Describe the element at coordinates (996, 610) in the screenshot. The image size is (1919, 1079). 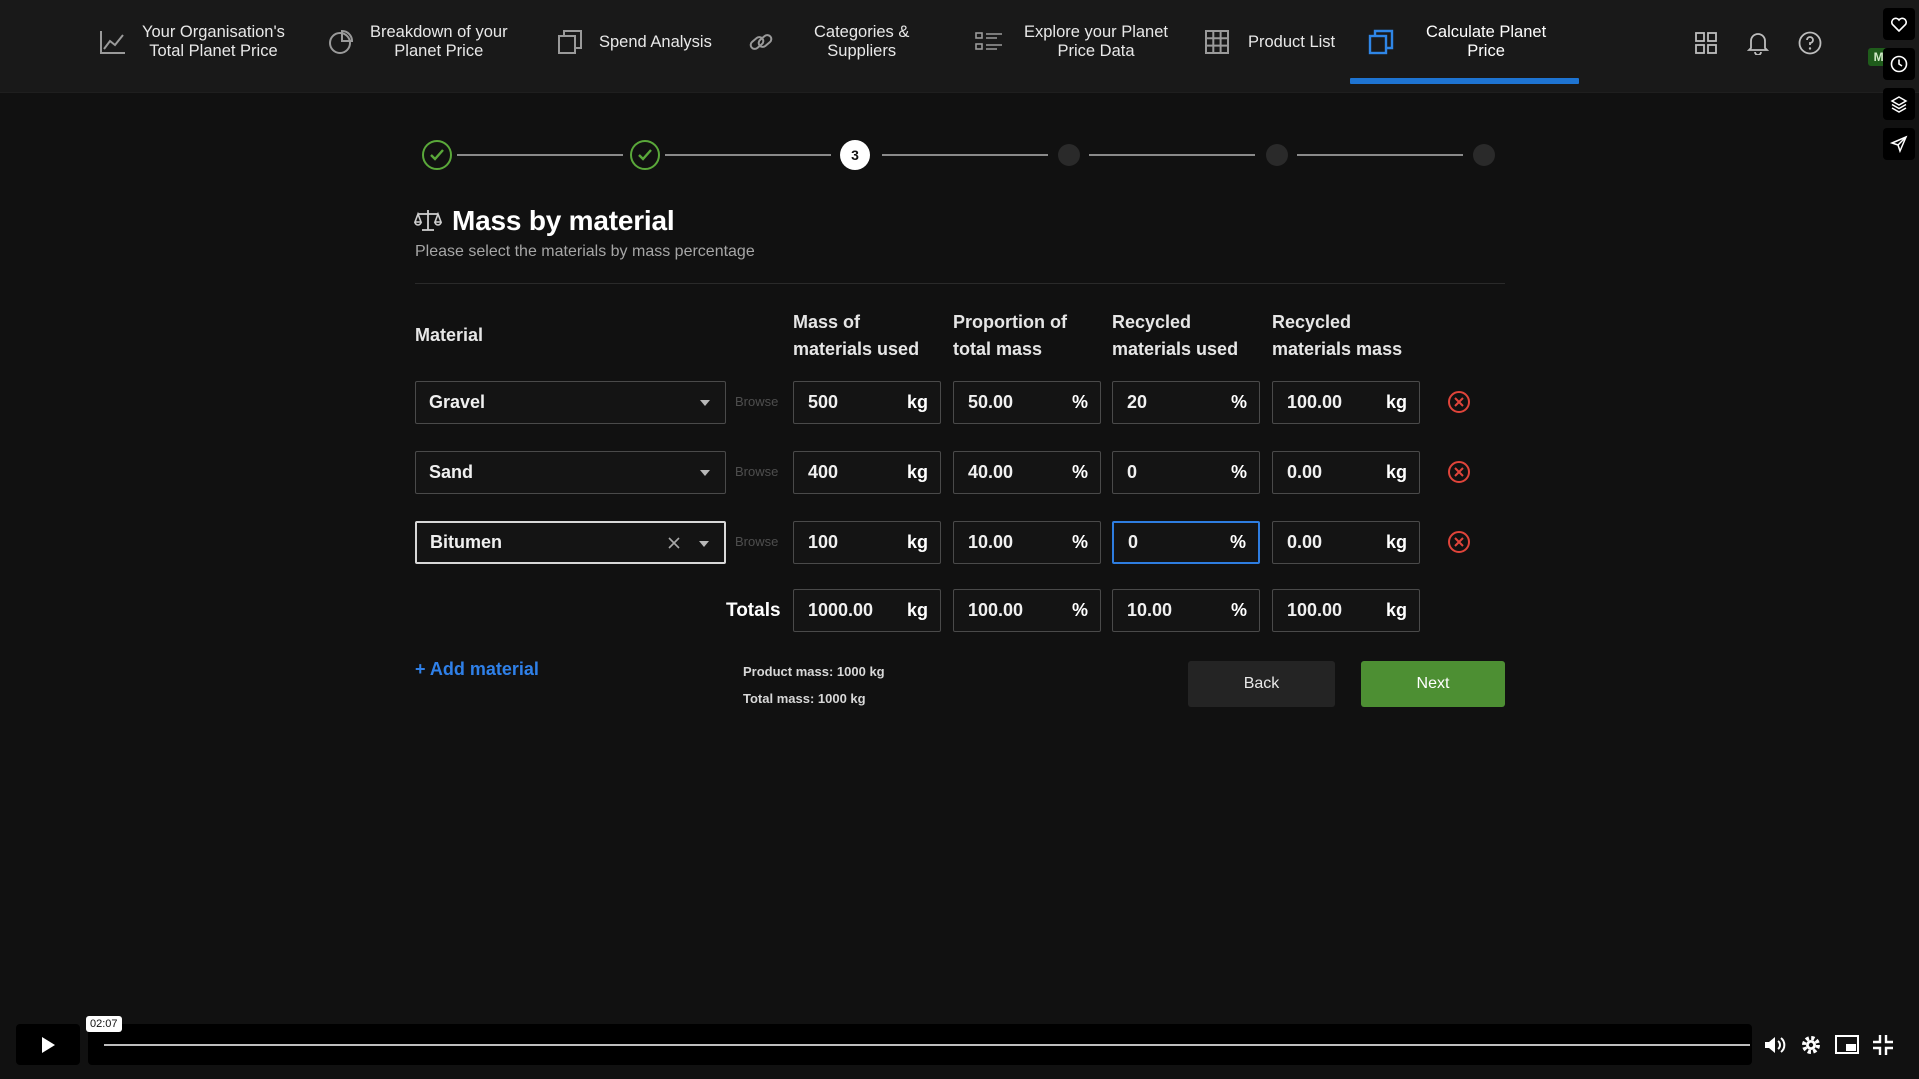
I see `total-proportion-value: 100.00` at that location.